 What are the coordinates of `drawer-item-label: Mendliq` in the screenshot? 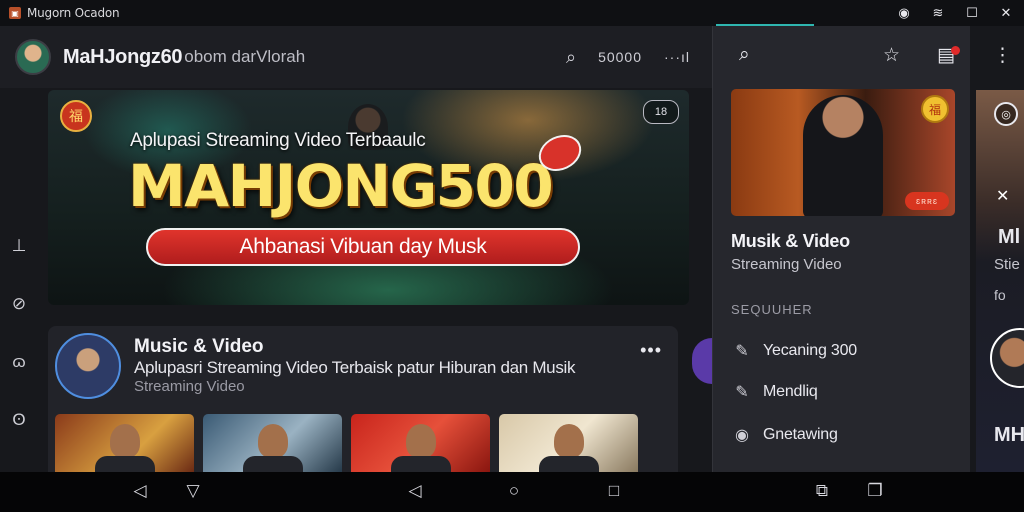 It's located at (790, 391).